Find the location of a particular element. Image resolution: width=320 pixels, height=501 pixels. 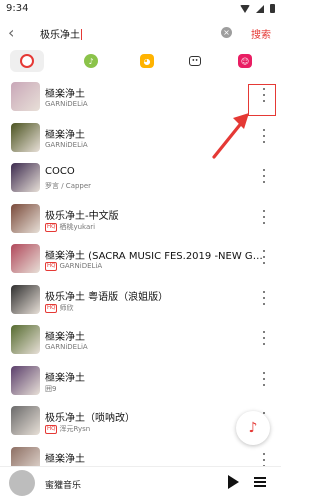

search-bar: ‹ 极乐净土 × 搜索 is located at coordinates (140, 34).